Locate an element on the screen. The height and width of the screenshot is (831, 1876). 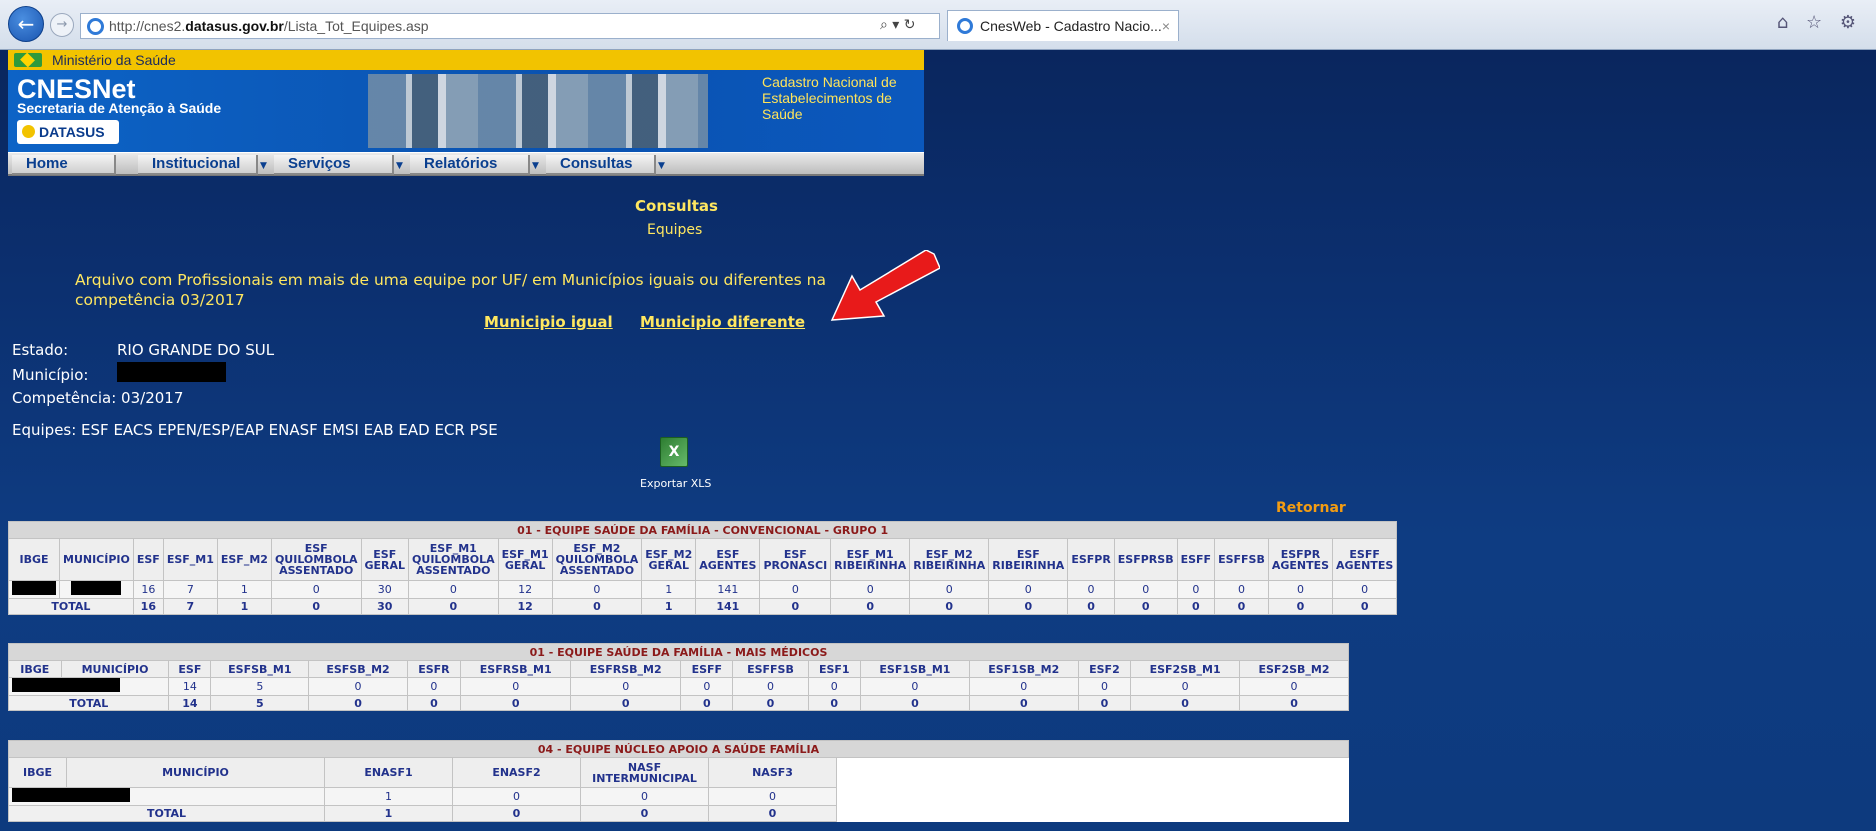
column-header: ESFRSB_M1 is located at coordinates (516, 669).